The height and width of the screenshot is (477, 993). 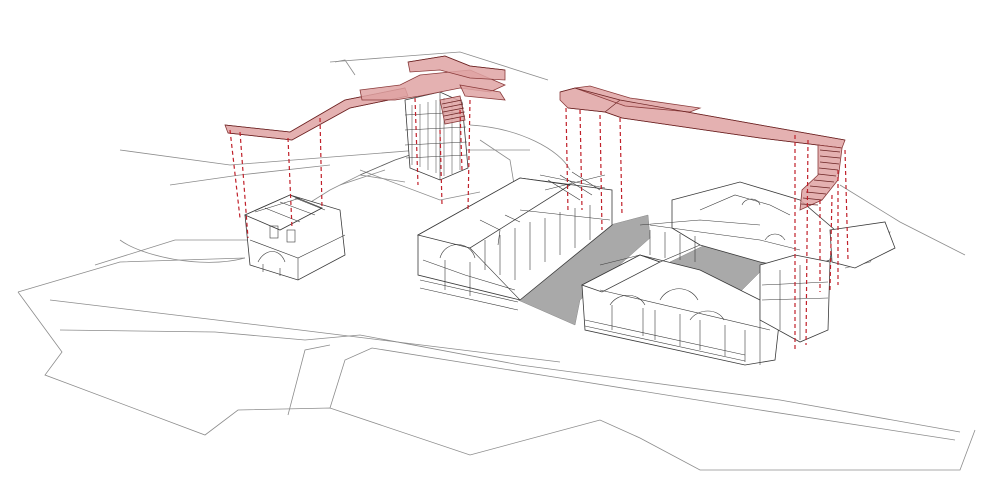 What do you see at coordinates (295, 237) in the screenshot?
I see `left-pavilion` at bounding box center [295, 237].